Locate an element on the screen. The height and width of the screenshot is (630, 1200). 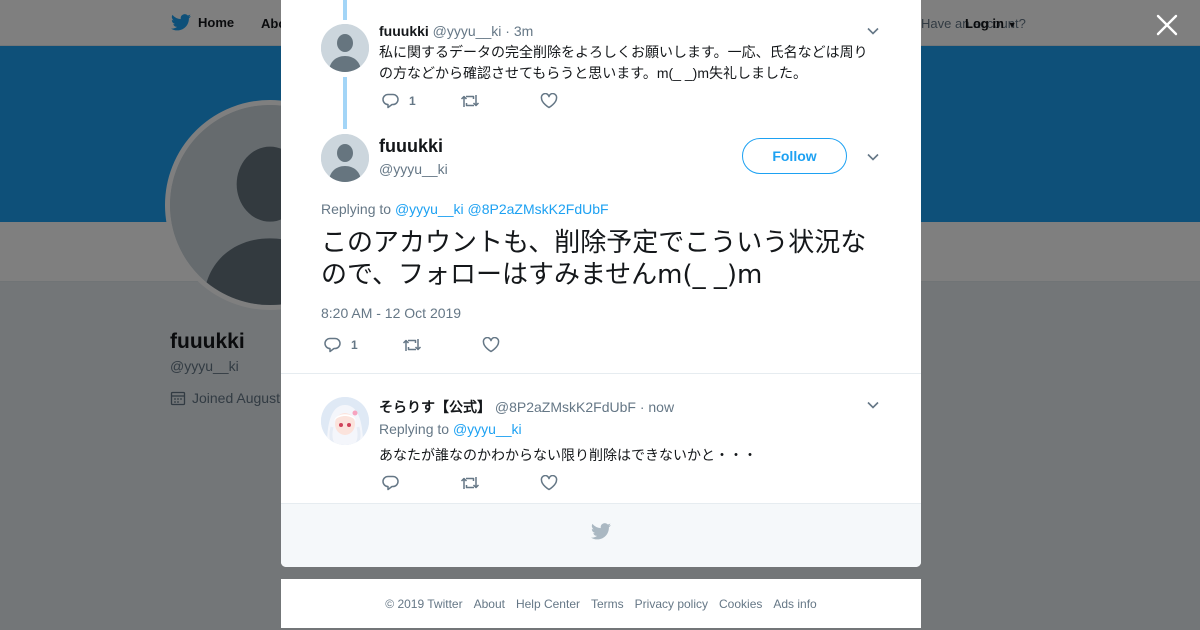
replying-to-mention: @8P2aZMskK2FdUbF is located at coordinates (538, 209).